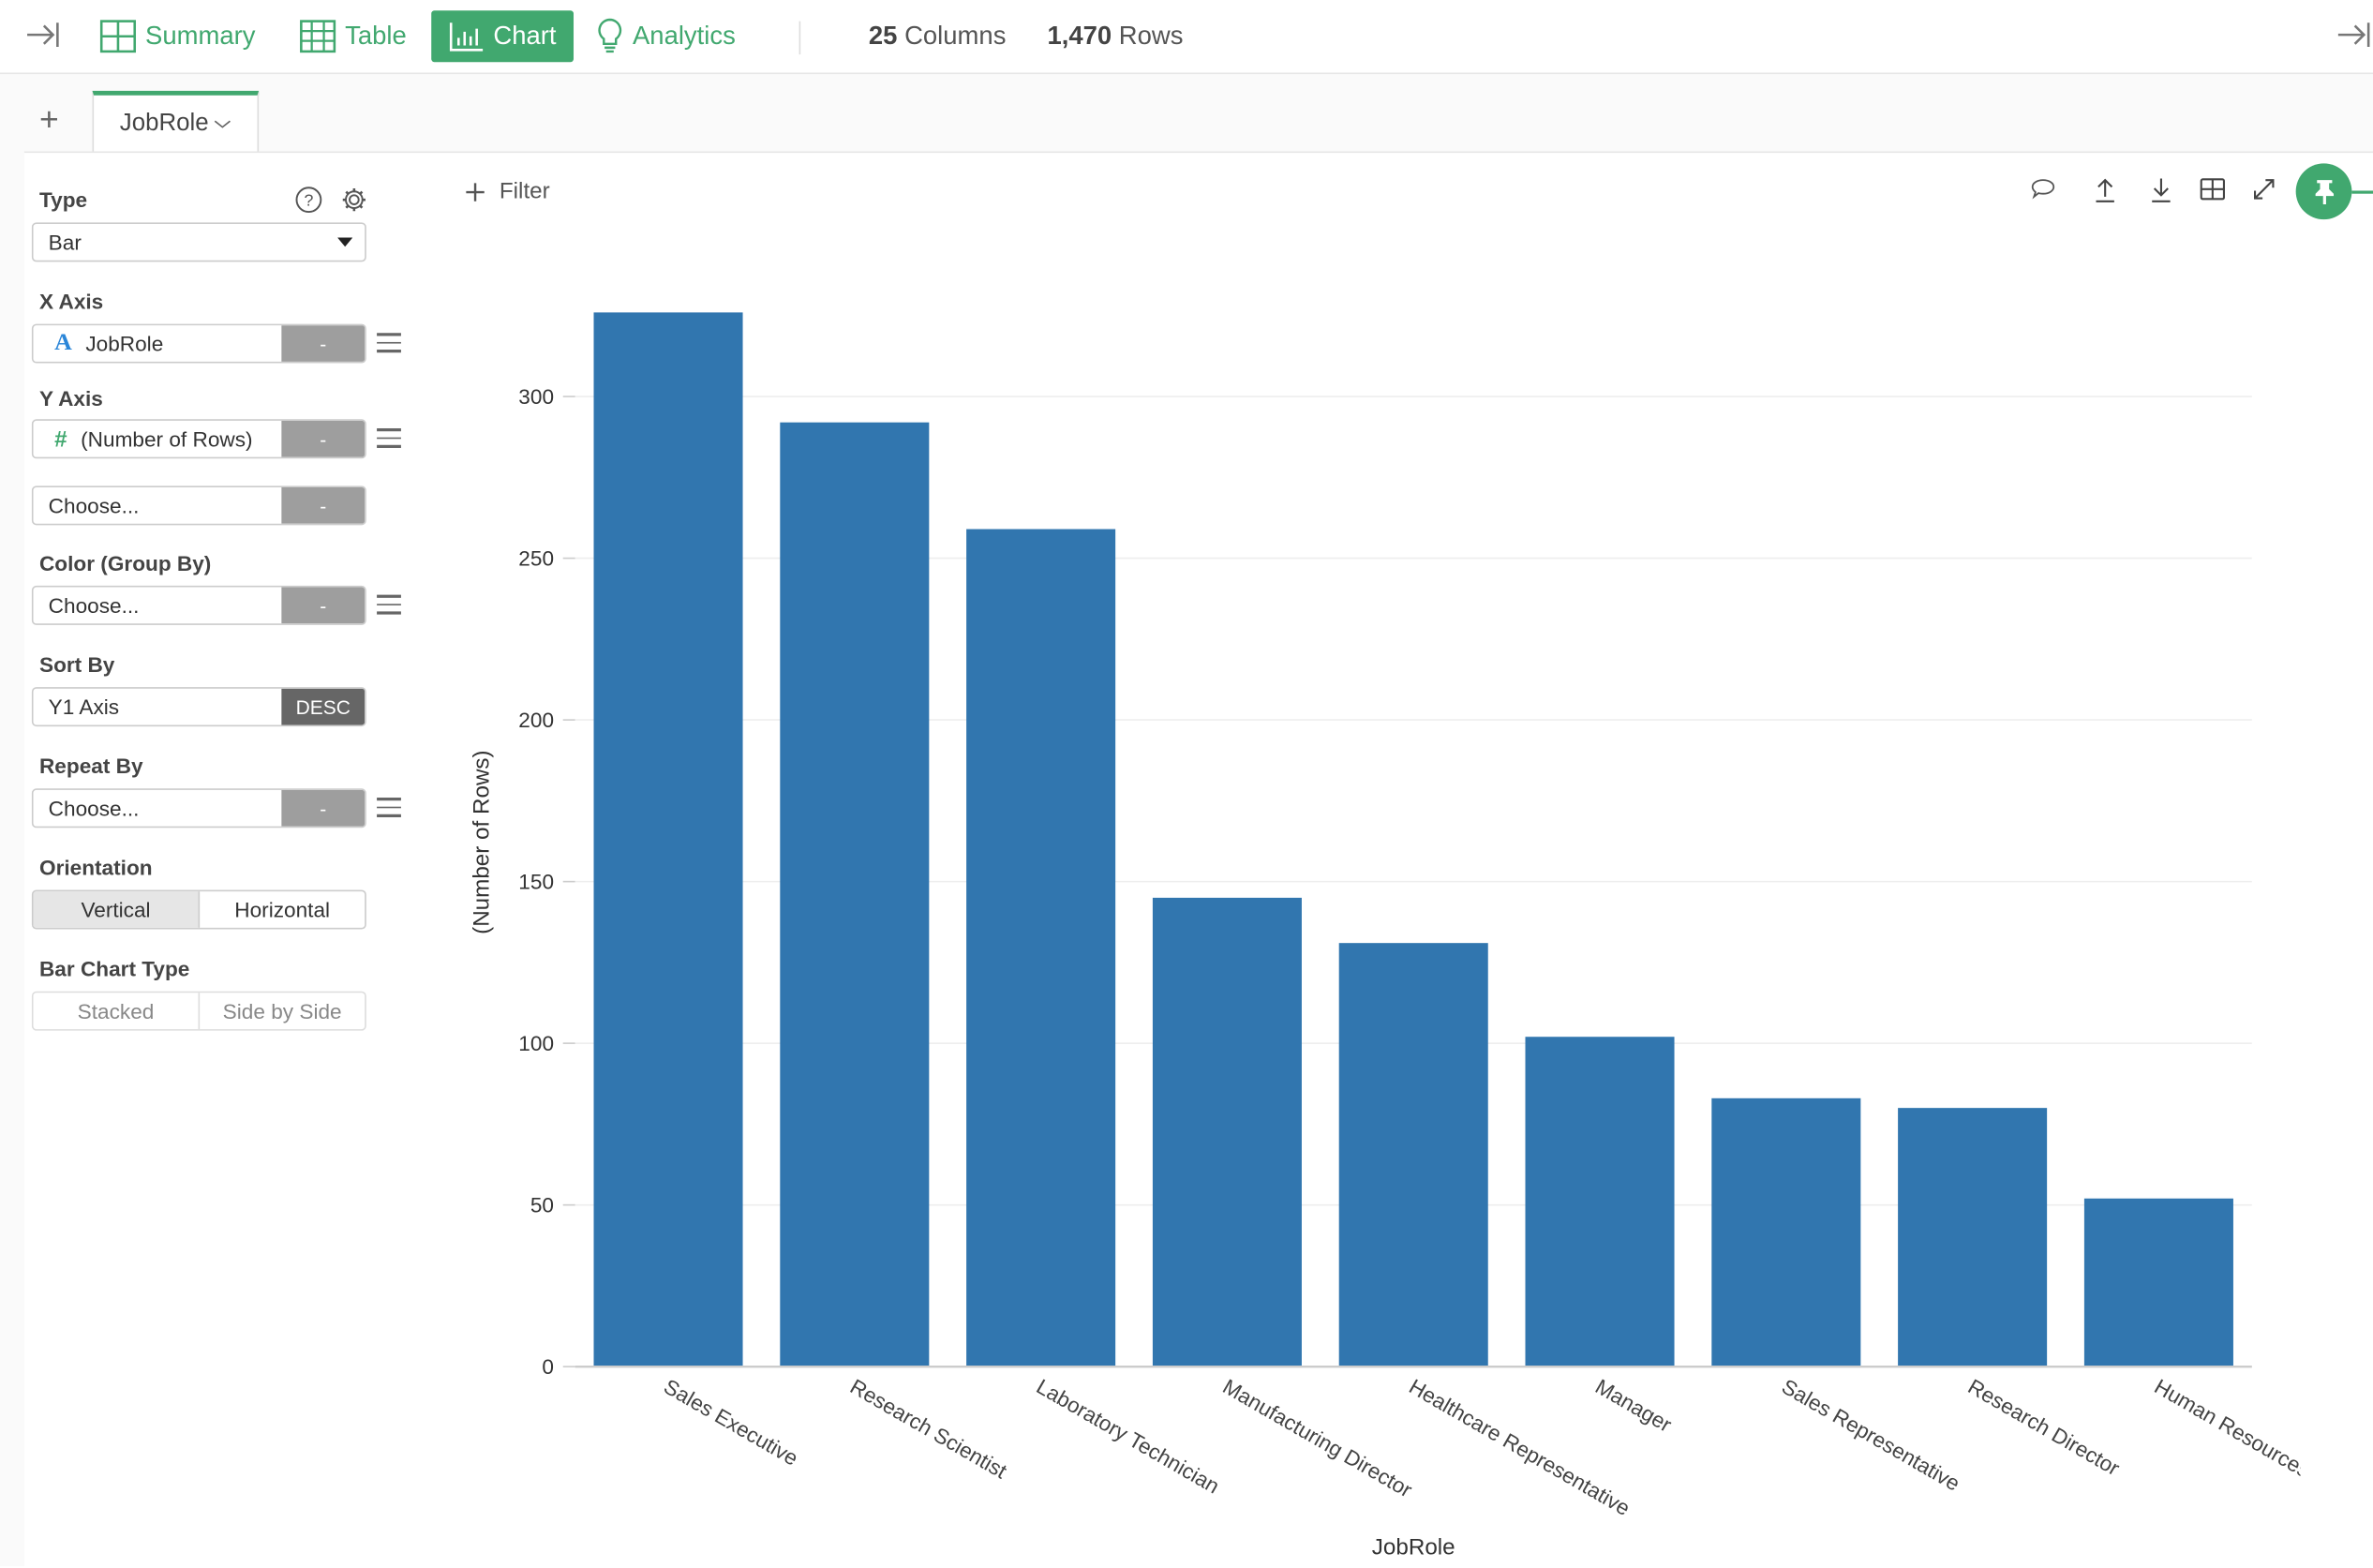 This screenshot has height=1568, width=2373. Describe the element at coordinates (1633, 1406) in the screenshot. I see `x-tick-label: Manager` at that location.